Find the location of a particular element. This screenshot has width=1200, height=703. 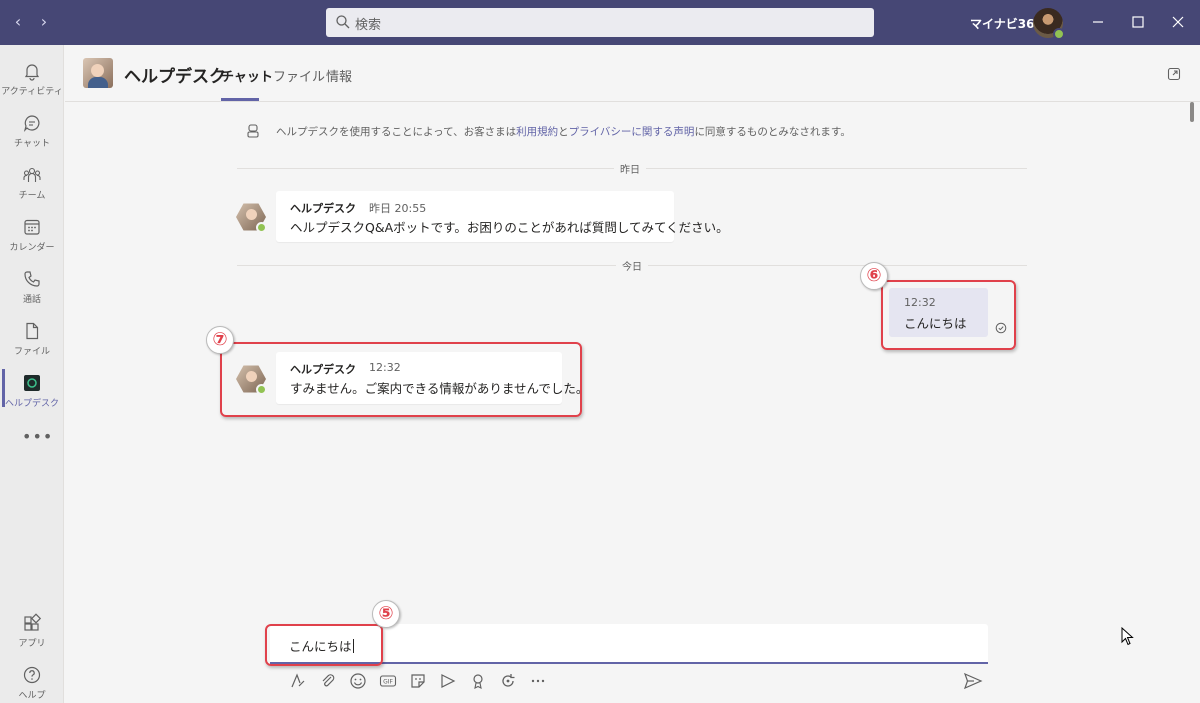

tab-files: ファイル is located at coordinates (299, 75).